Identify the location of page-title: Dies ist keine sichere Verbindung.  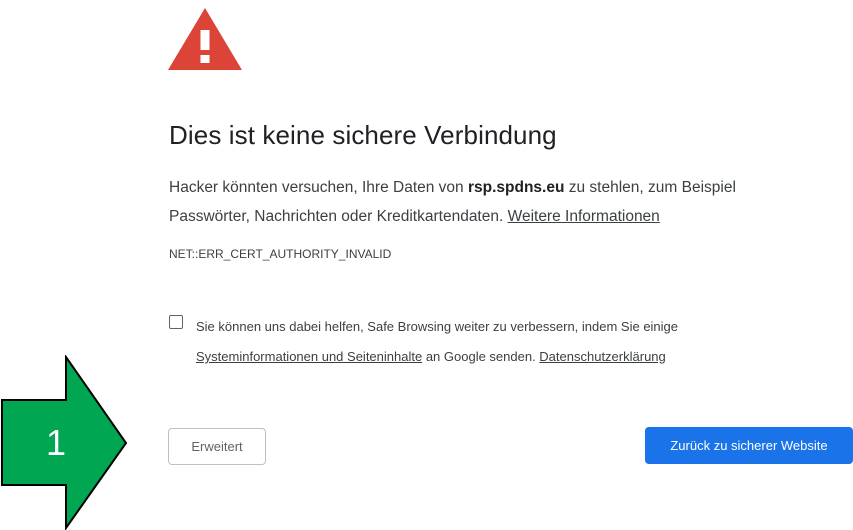
(363, 135).